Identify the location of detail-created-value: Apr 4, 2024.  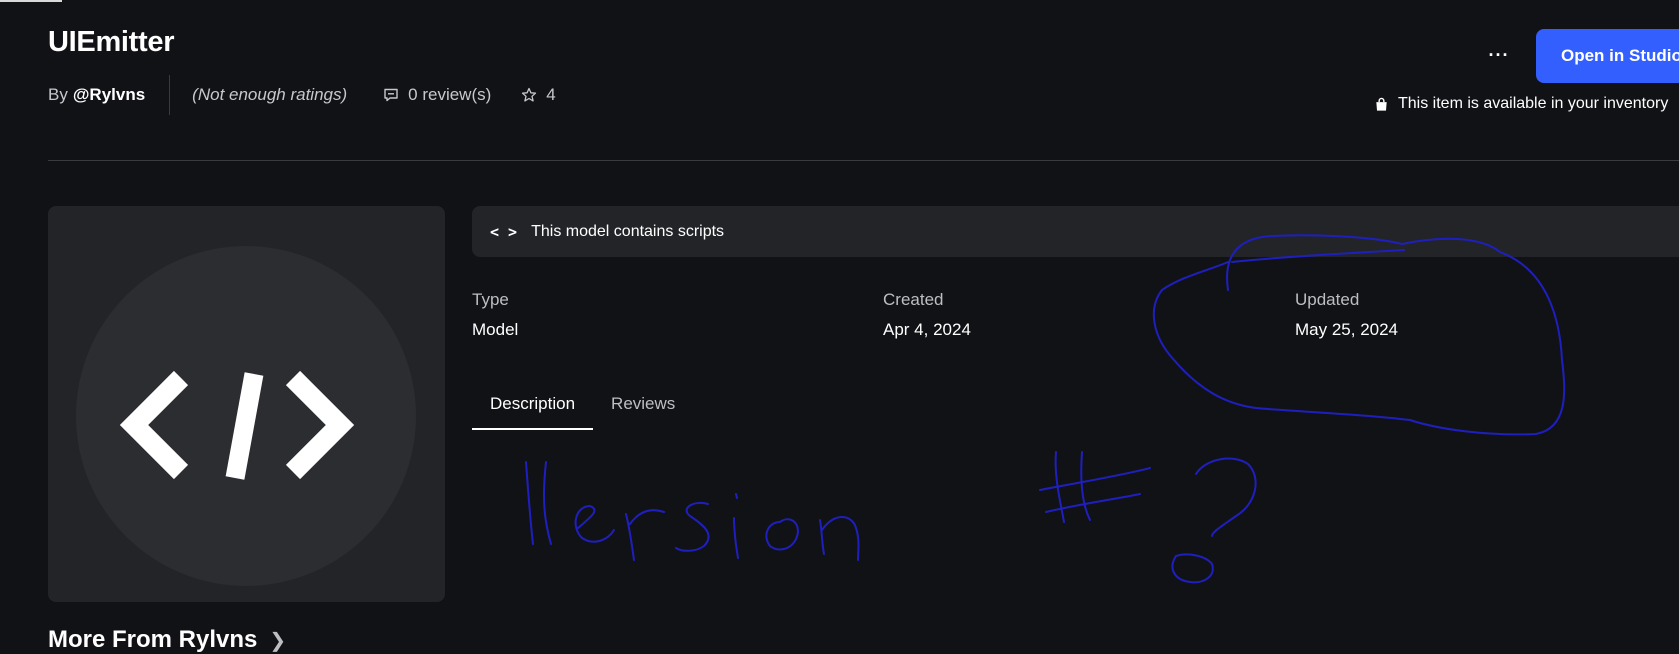
(927, 329).